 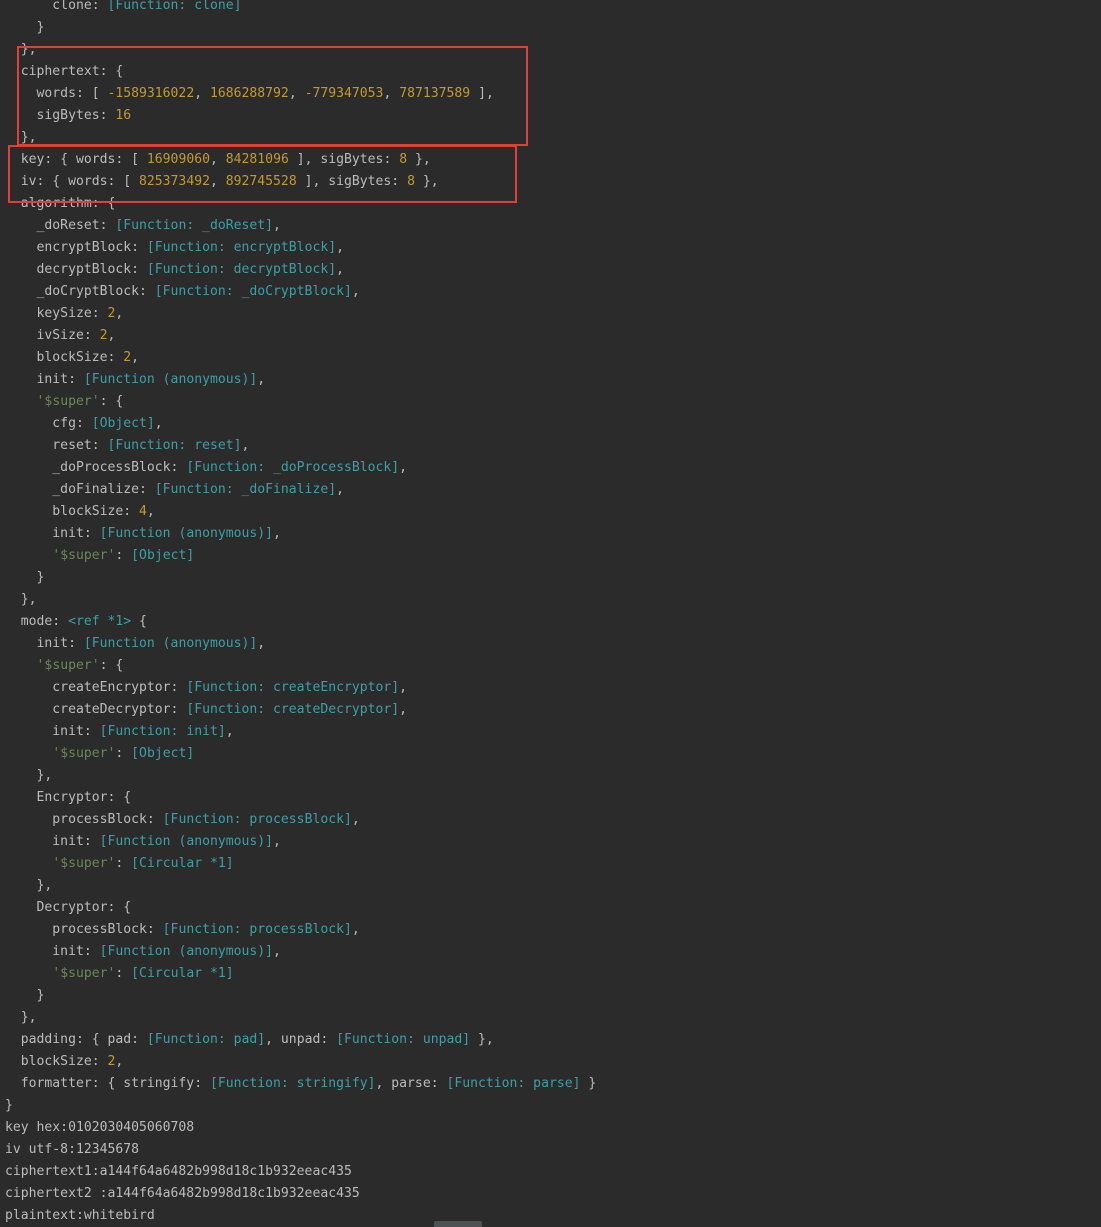 I want to click on console-line: blockSize: 4,, so click(x=80, y=512).